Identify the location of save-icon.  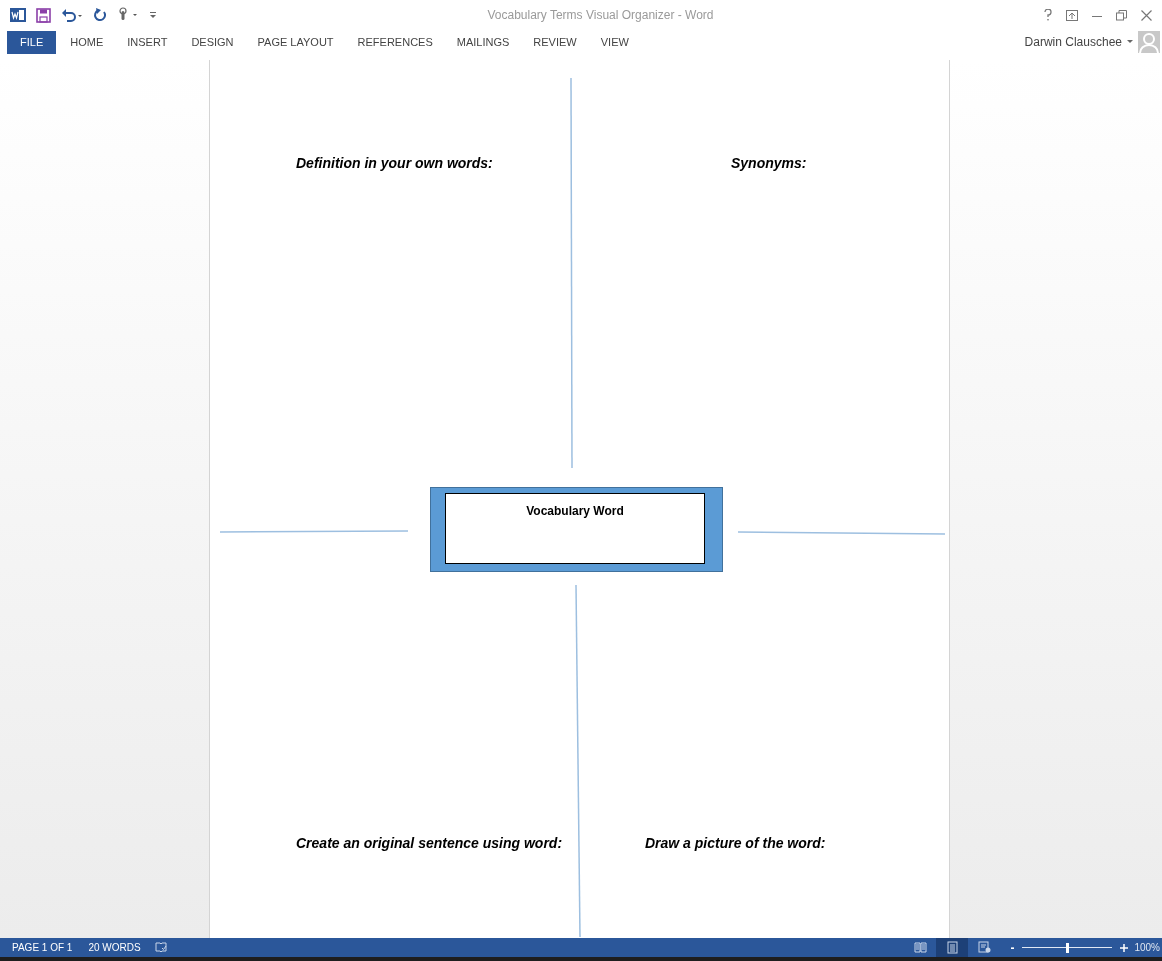
(43, 15).